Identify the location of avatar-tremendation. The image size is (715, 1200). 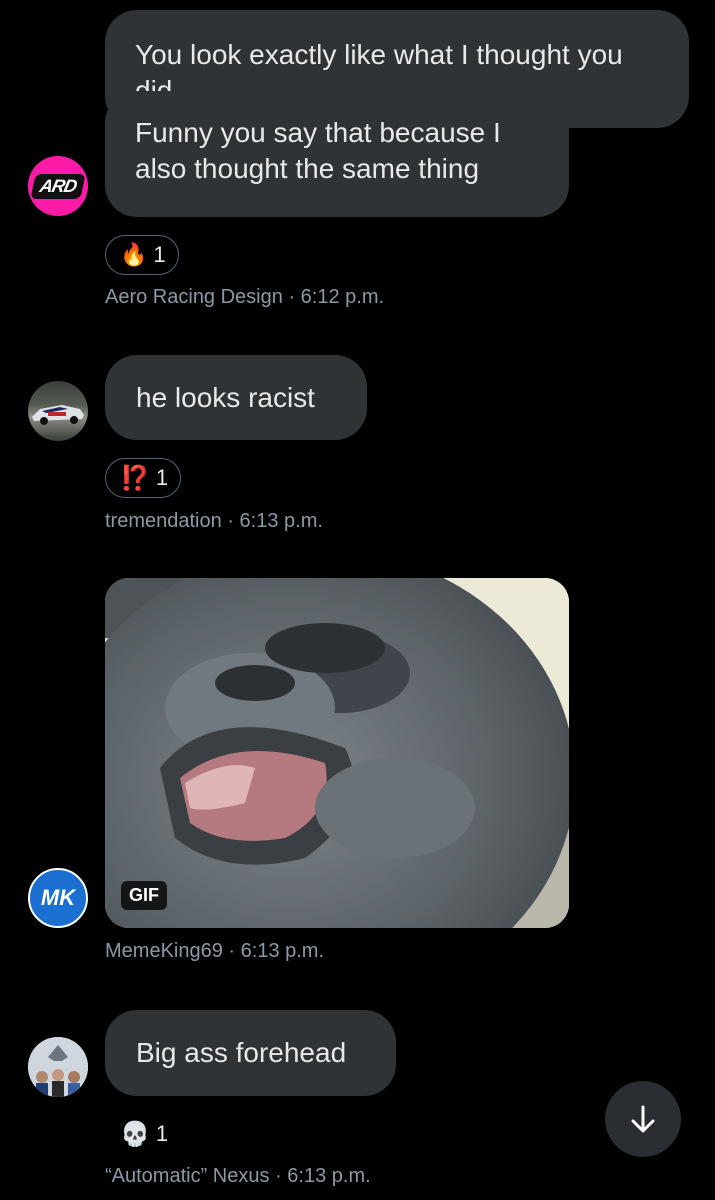
(58, 411).